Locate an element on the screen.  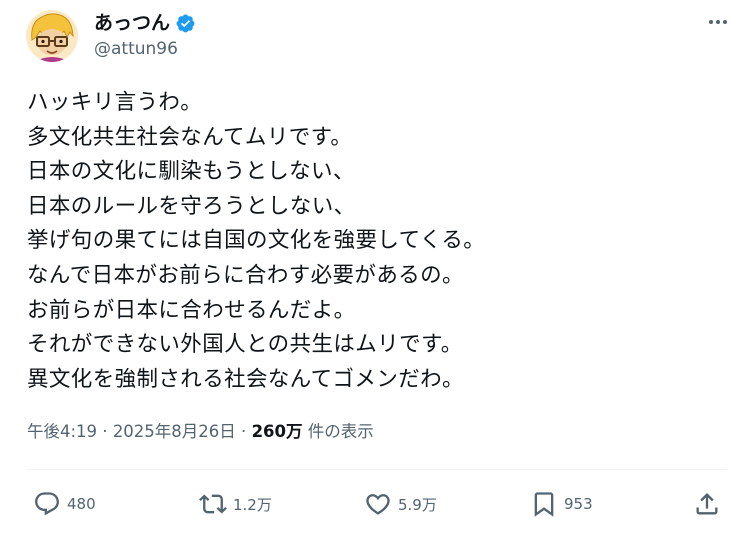
views-label: 件の表示 is located at coordinates (338, 431).